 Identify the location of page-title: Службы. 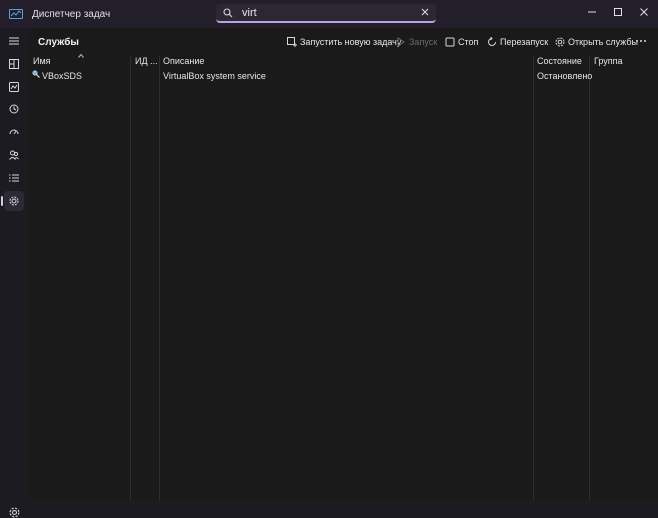
(58, 42).